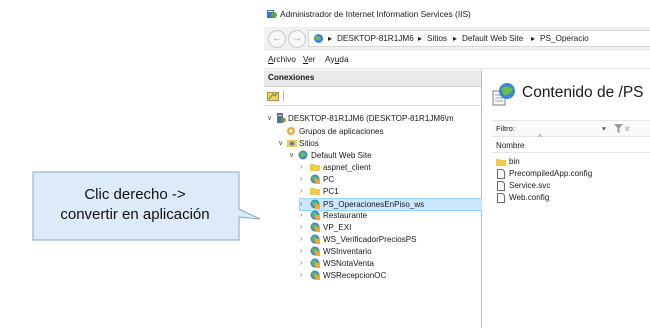 This screenshot has width=650, height=328. What do you see at coordinates (457, 59) in the screenshot?
I see `menu-bar: Archivo Ver Ayuda` at bounding box center [457, 59].